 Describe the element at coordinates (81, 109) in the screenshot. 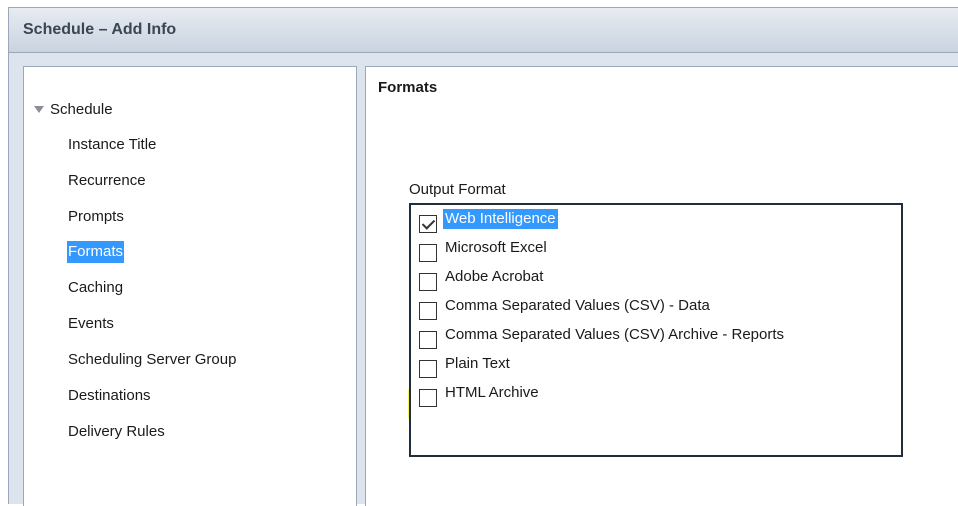

I see `tree-root-label: Schedule` at that location.